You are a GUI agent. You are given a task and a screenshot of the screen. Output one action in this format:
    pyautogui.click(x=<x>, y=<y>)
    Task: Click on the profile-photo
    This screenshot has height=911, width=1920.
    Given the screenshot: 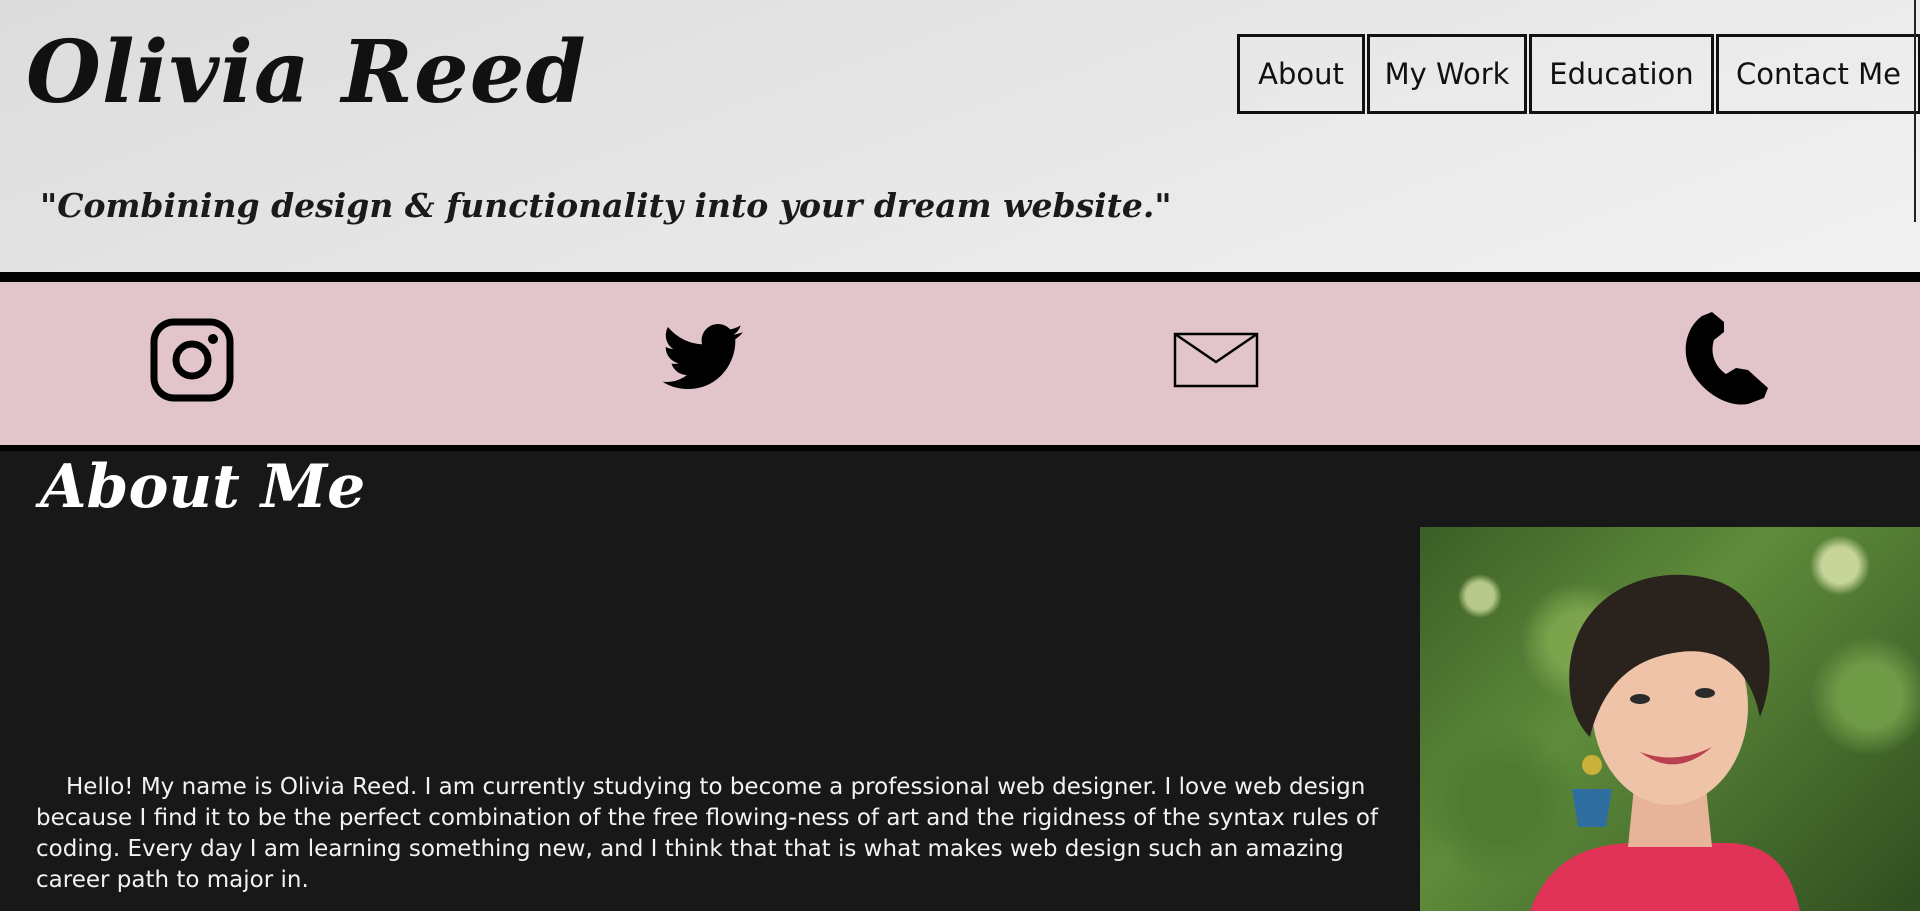 What is the action you would take?
    pyautogui.click(x=1670, y=719)
    